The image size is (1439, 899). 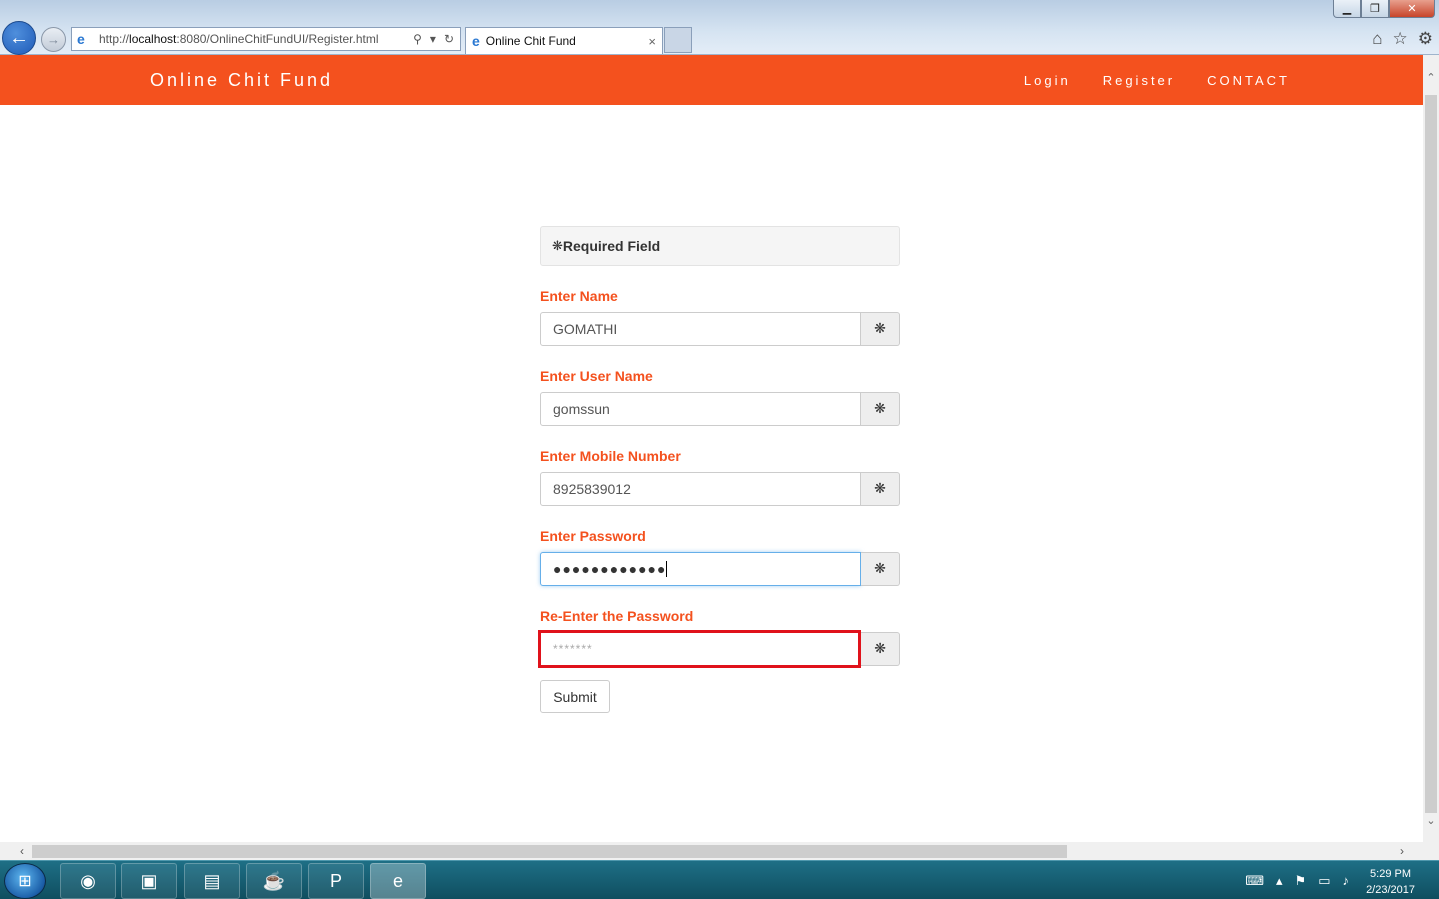 I want to click on scroll-right-icon: ›, so click(x=1402, y=851).